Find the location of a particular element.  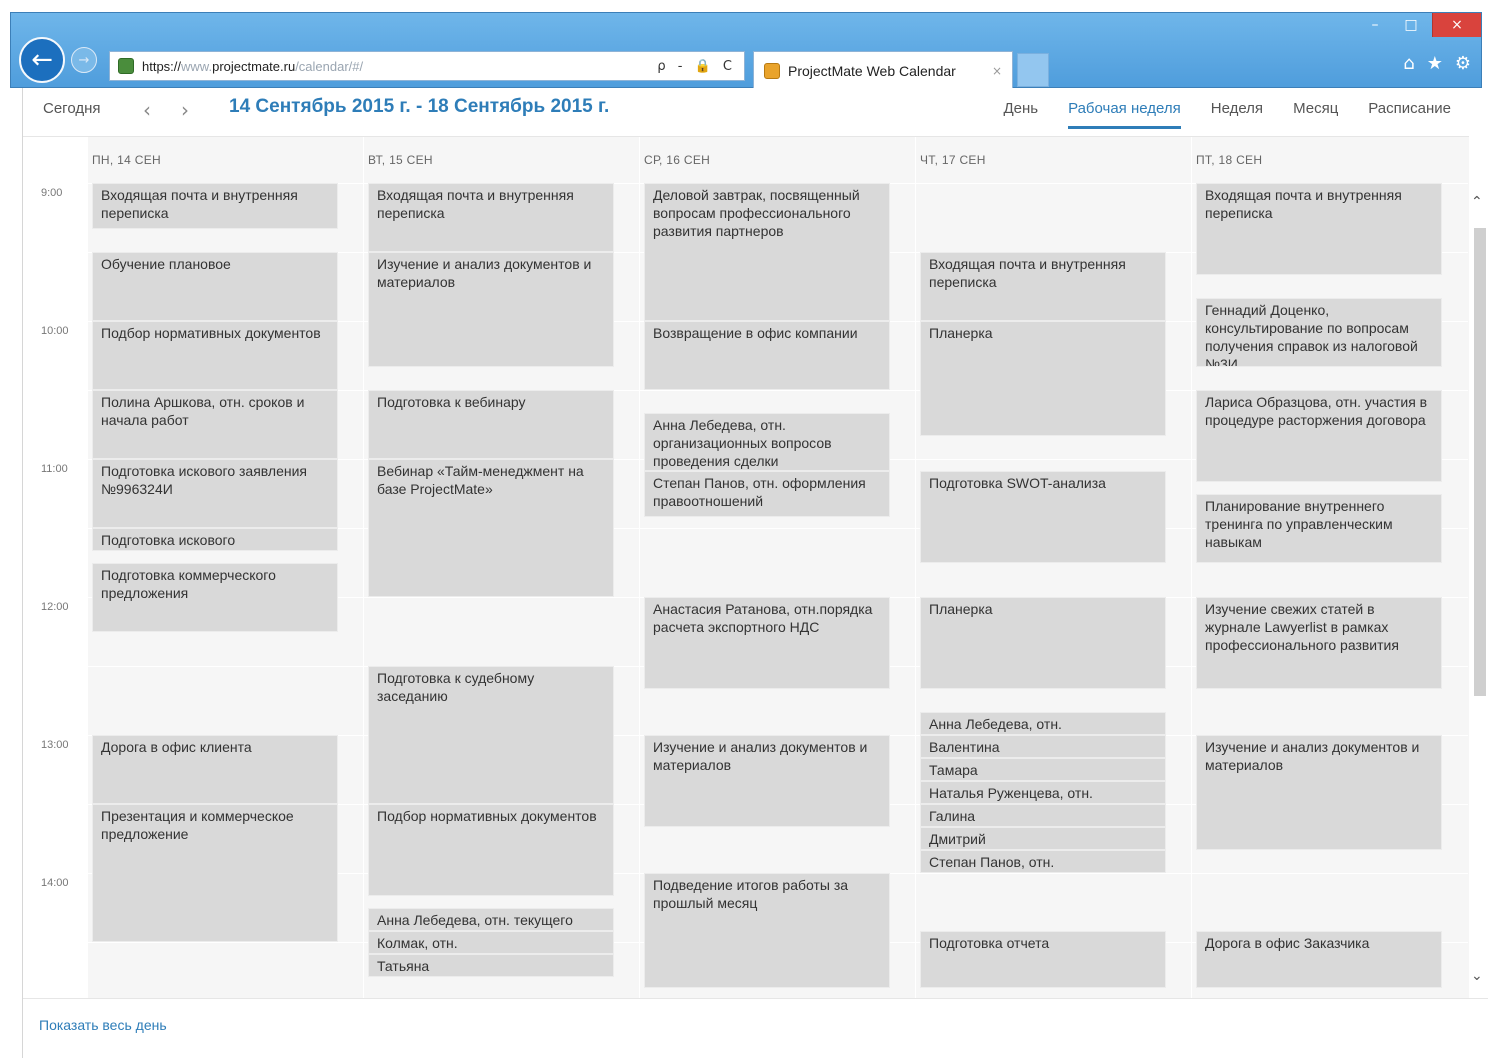

close-window-icon: × is located at coordinates (1456, 25).